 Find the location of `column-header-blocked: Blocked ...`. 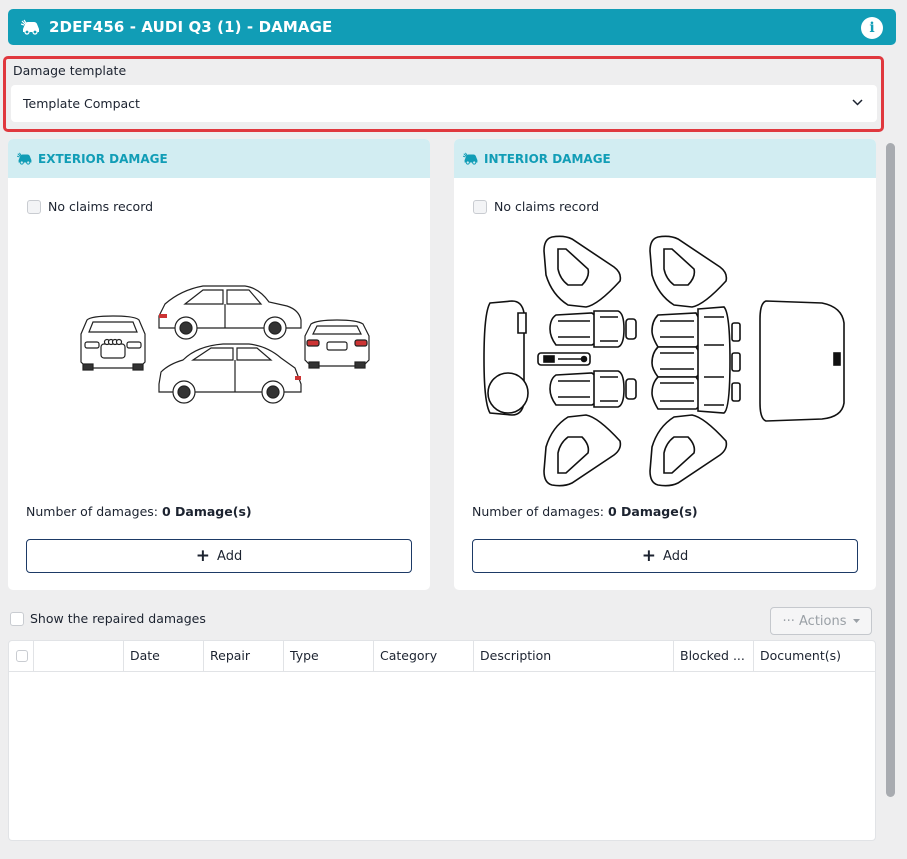

column-header-blocked: Blocked ... is located at coordinates (714, 656).